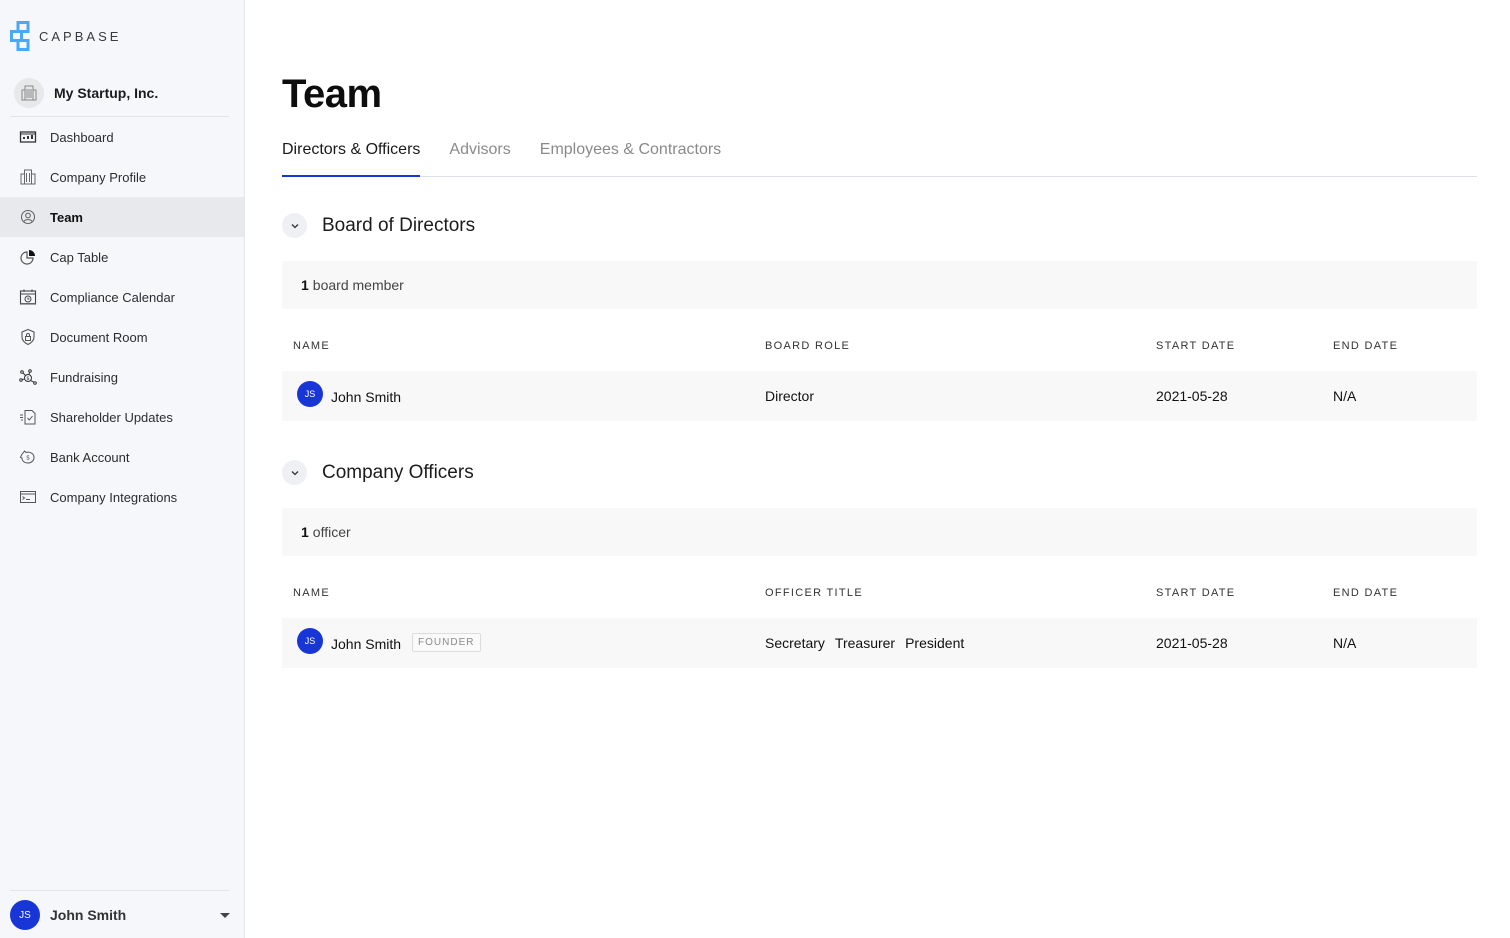  I want to click on sidebar-item-label: Compliance Calendar, so click(113, 297).